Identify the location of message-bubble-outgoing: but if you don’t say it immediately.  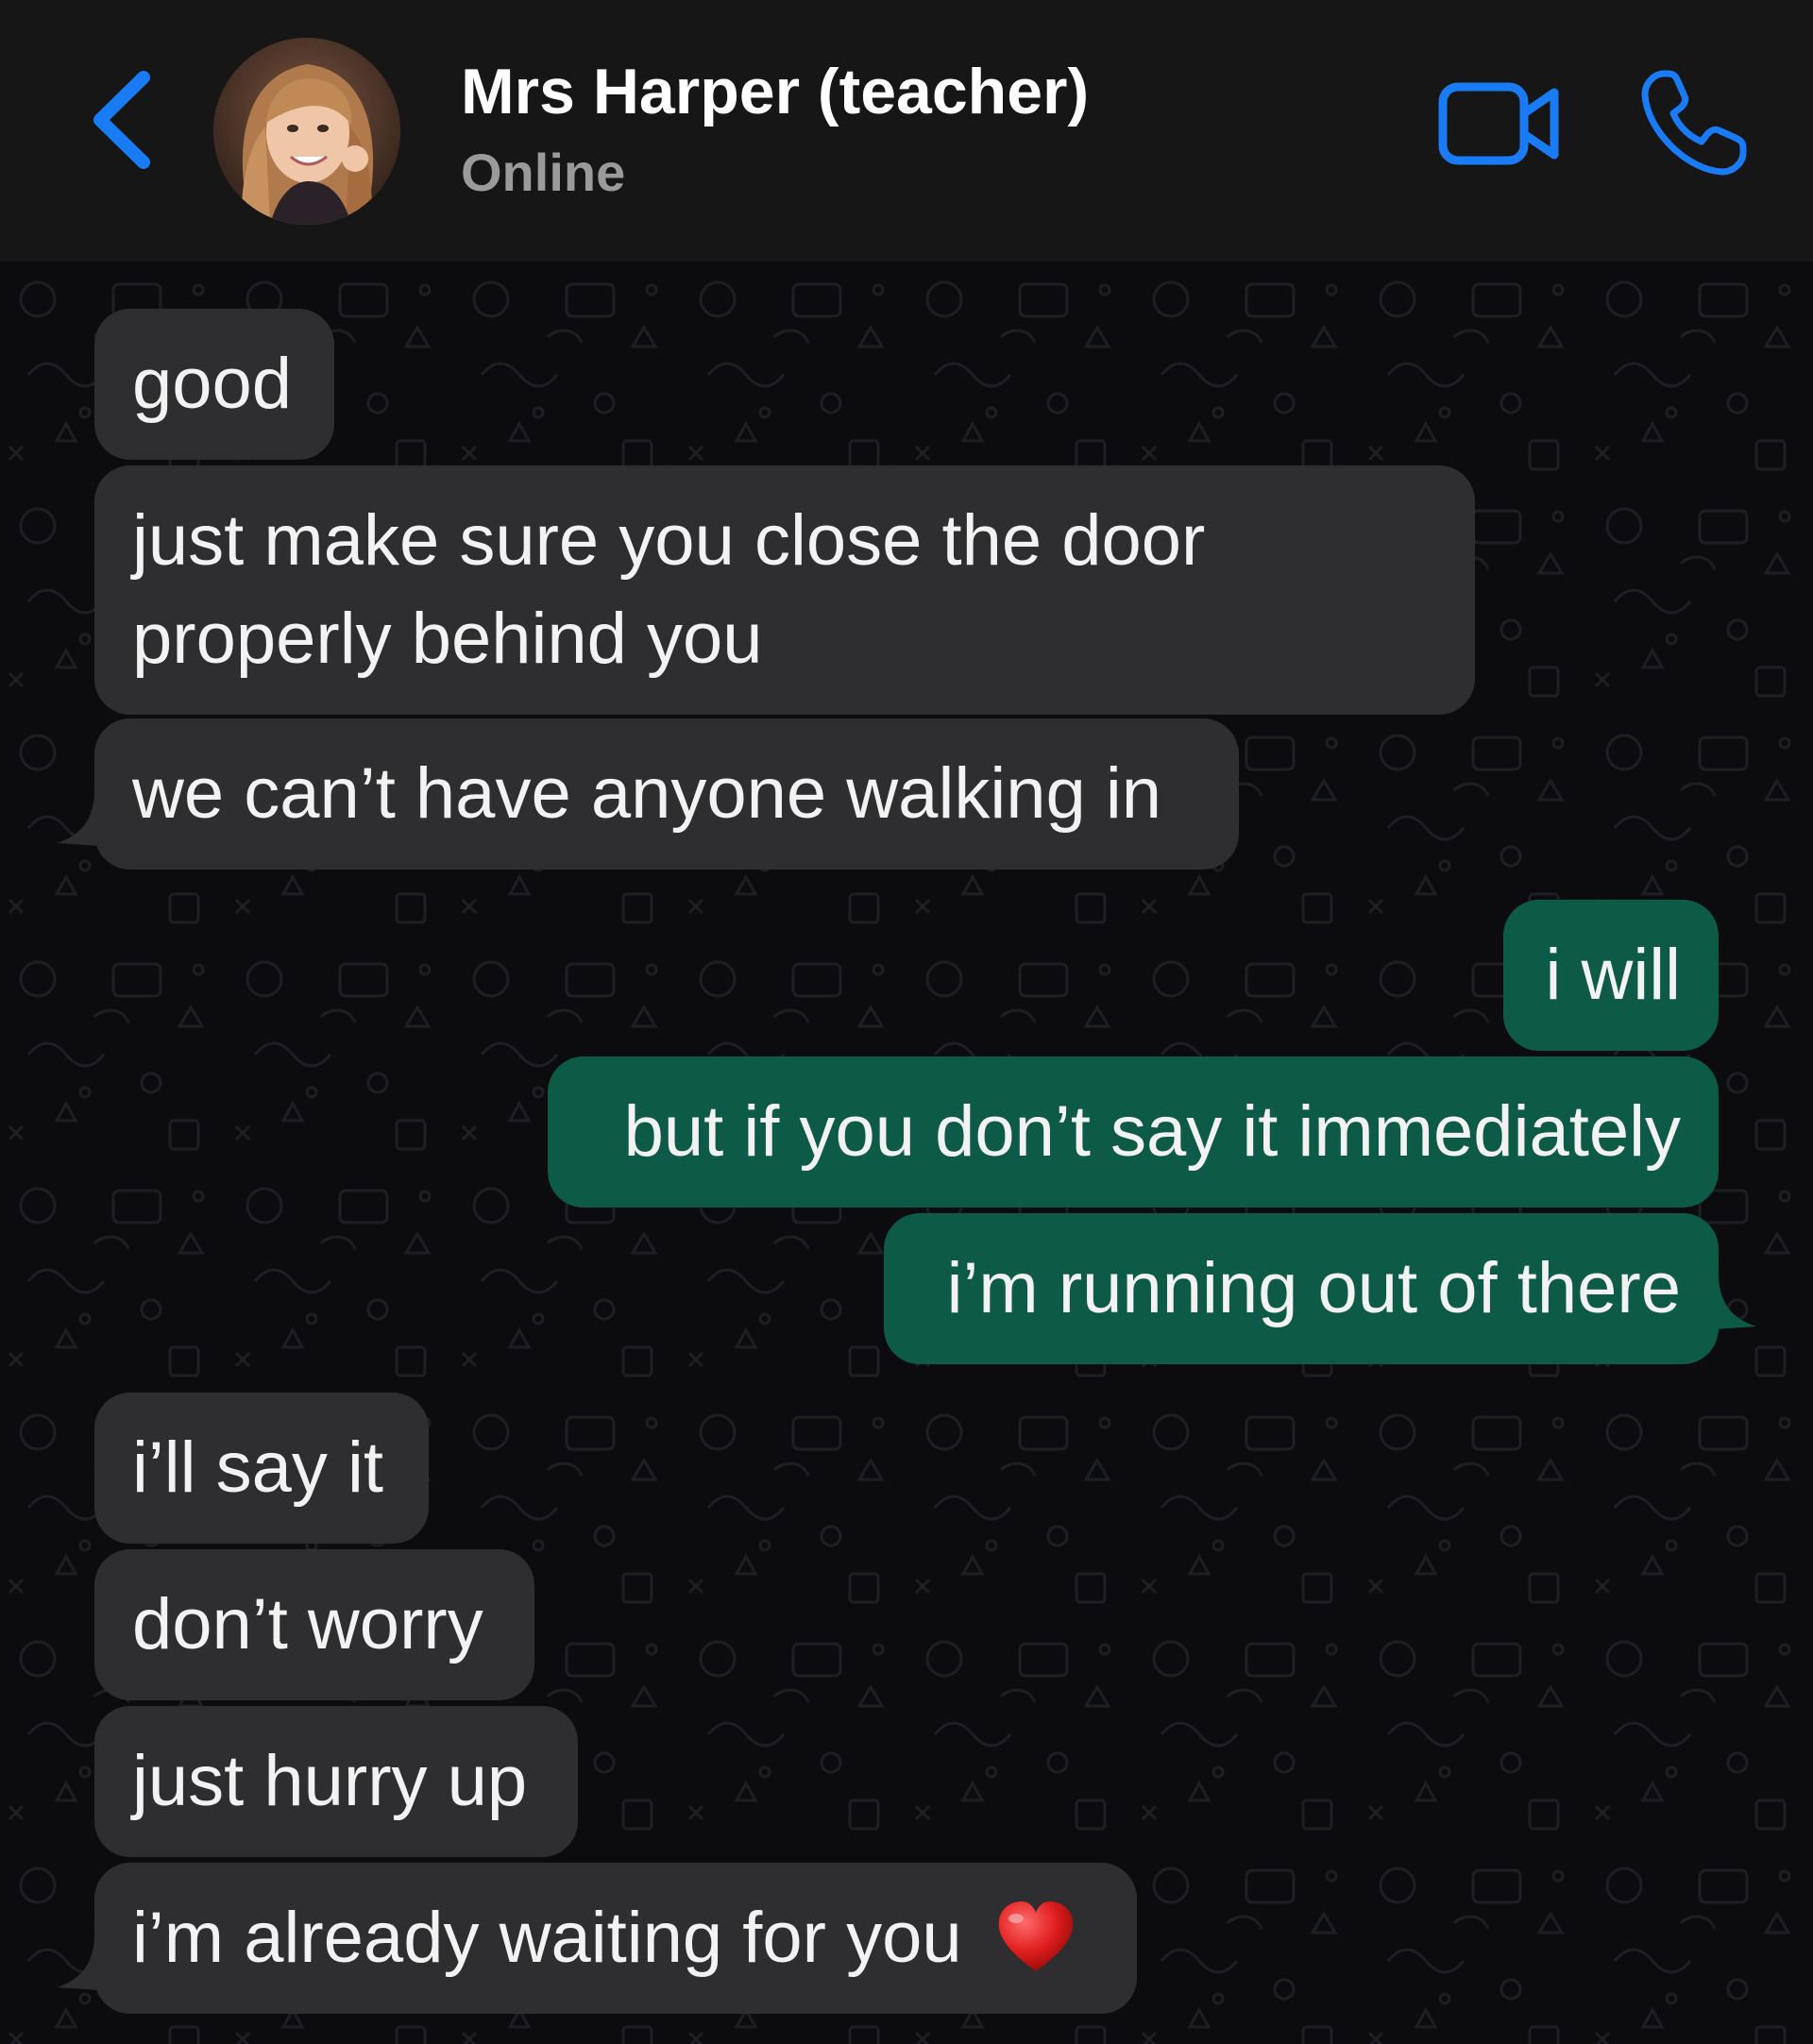
(1133, 1132).